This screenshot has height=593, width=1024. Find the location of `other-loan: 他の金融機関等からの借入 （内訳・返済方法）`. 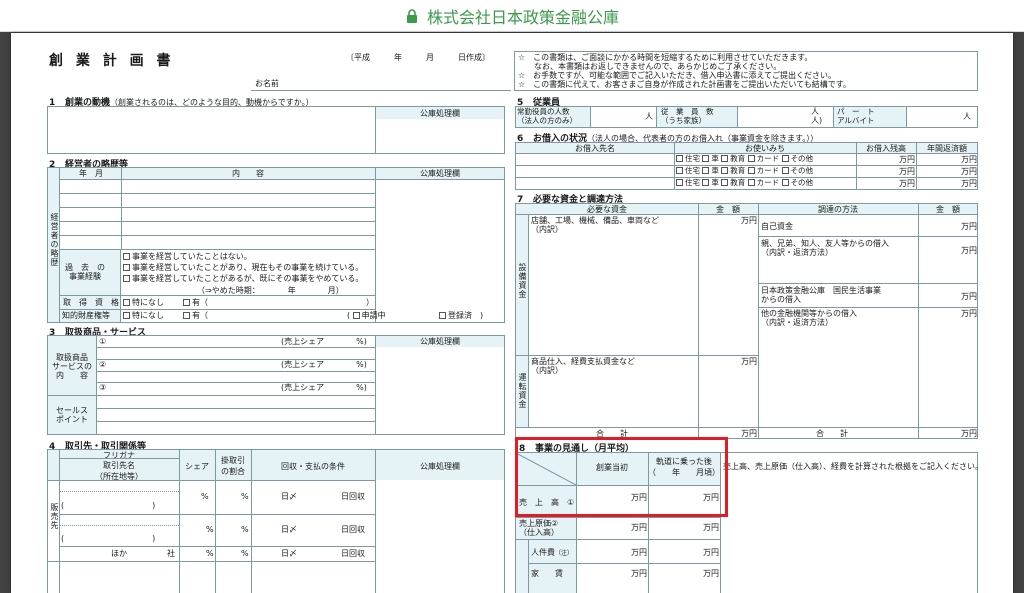

other-loan: 他の金融機関等からの借入 （内訳・返済方法） is located at coordinates (809, 318).